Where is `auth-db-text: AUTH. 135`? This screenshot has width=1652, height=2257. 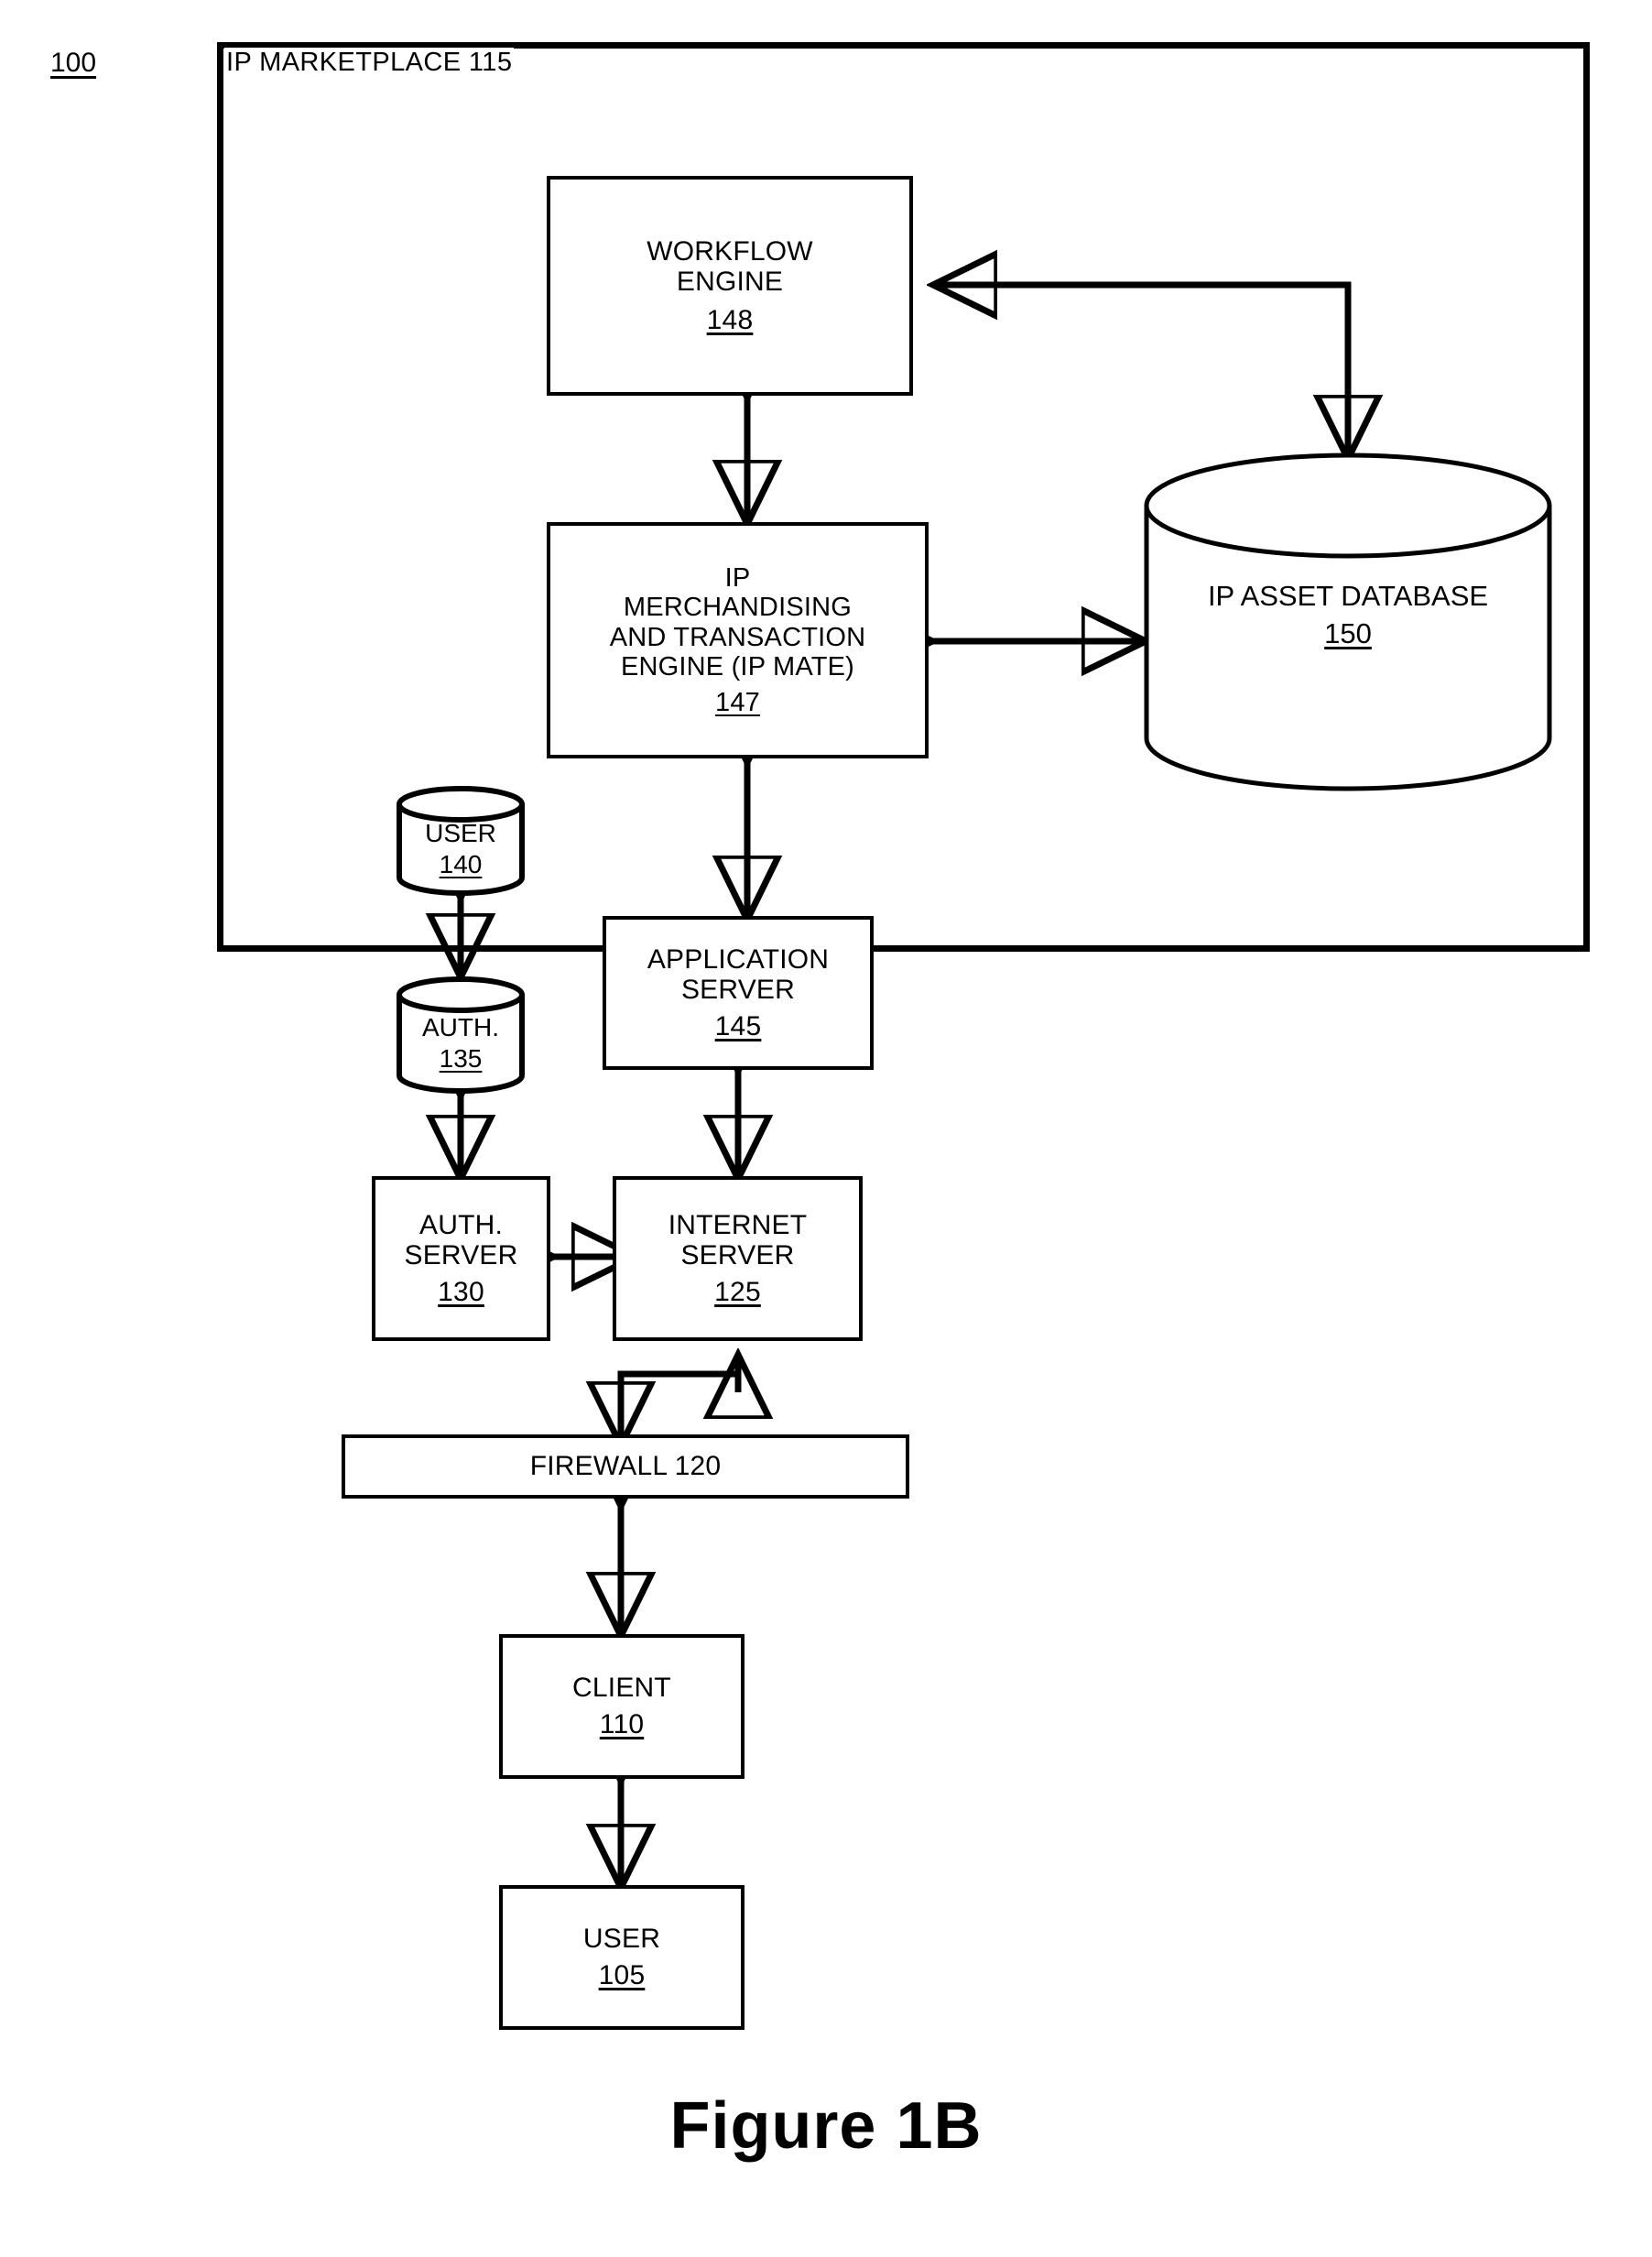
auth-db-text: AUTH. 135 is located at coordinates (461, 1043).